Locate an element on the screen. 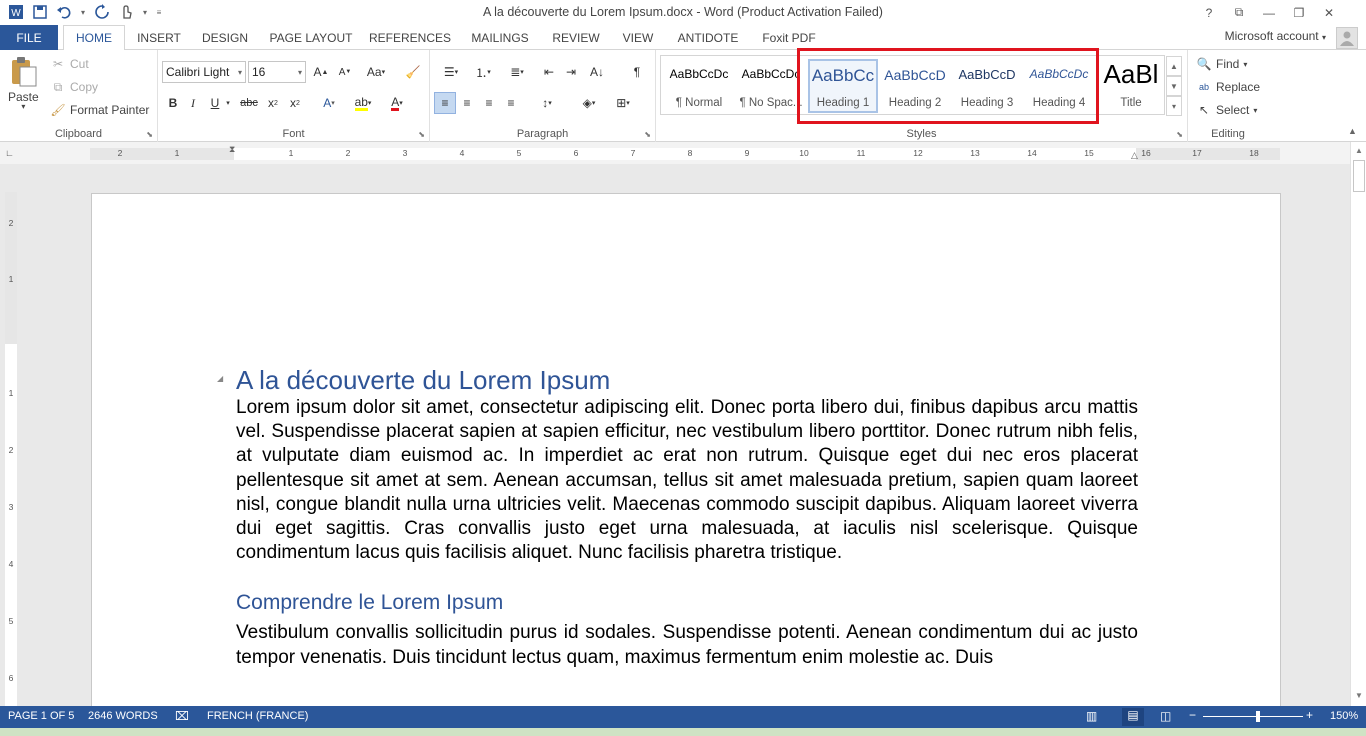 The height and width of the screenshot is (736, 1366). zoom-slider is located at coordinates (1253, 716).